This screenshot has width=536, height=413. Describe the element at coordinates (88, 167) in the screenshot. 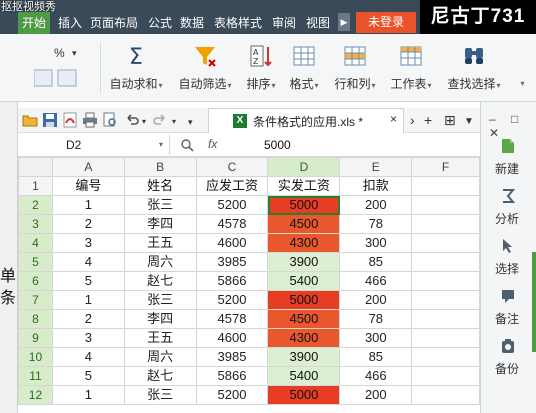

I see `column-header-a: A` at that location.